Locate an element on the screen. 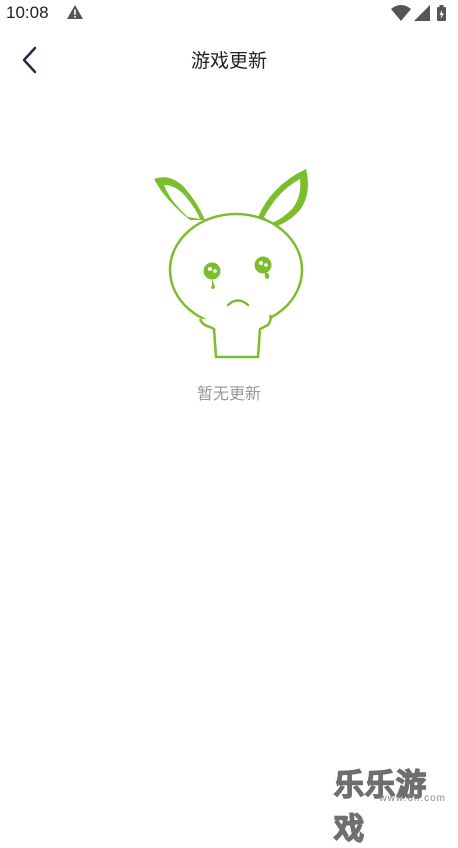 Image resolution: width=458 pixels, height=848 pixels. empty-state-message: 暂无更新 is located at coordinates (228, 393).